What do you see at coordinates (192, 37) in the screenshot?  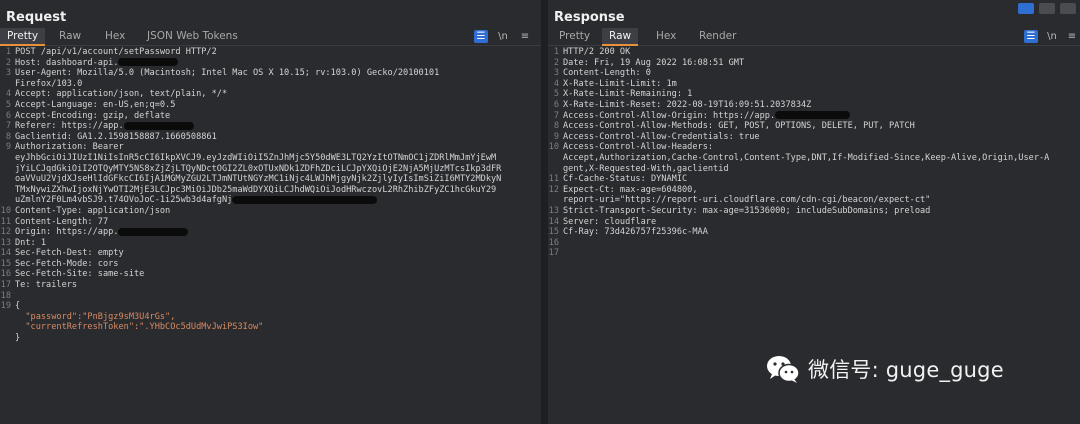 I see `request-tab-json-web-tokens: JSON Web Tokens` at bounding box center [192, 37].